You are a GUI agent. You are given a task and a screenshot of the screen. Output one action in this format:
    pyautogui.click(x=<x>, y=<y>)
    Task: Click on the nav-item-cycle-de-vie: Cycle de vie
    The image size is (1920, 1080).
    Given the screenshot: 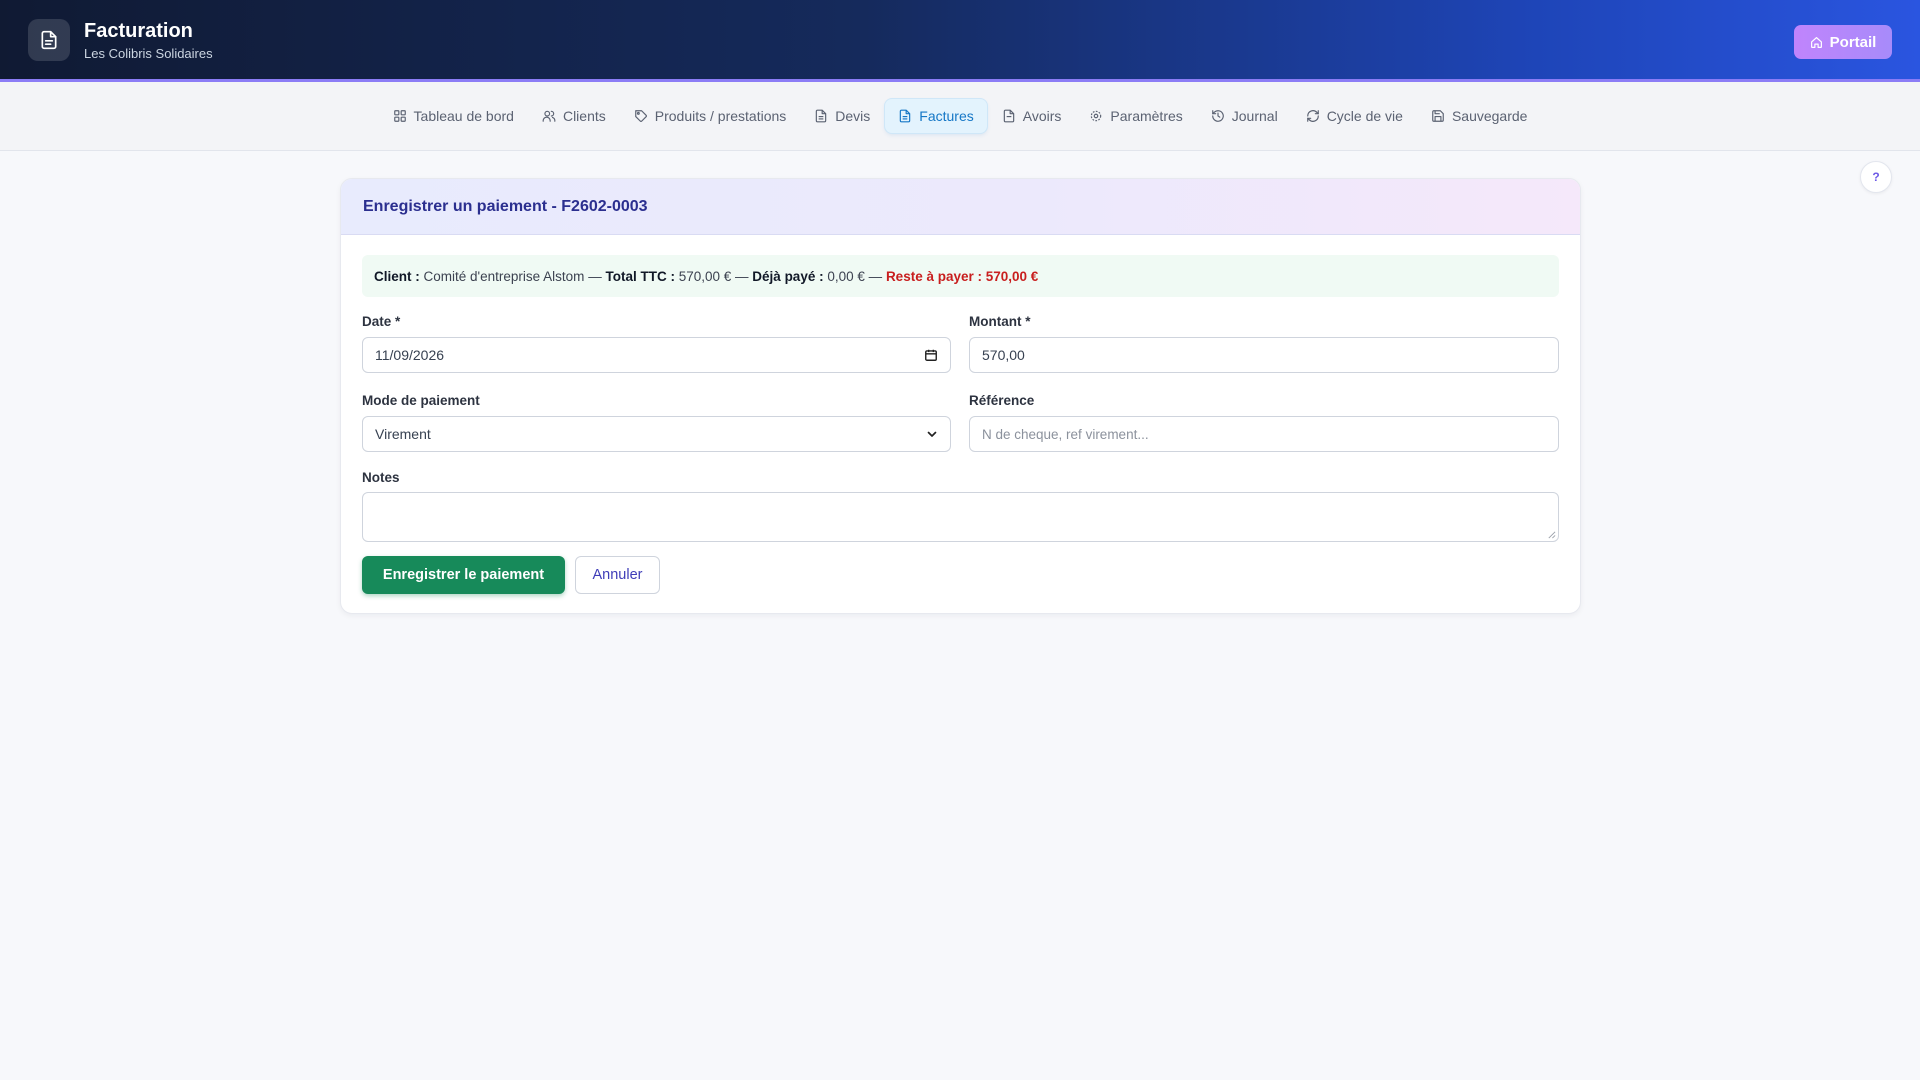 What is the action you would take?
    pyautogui.click(x=1354, y=116)
    